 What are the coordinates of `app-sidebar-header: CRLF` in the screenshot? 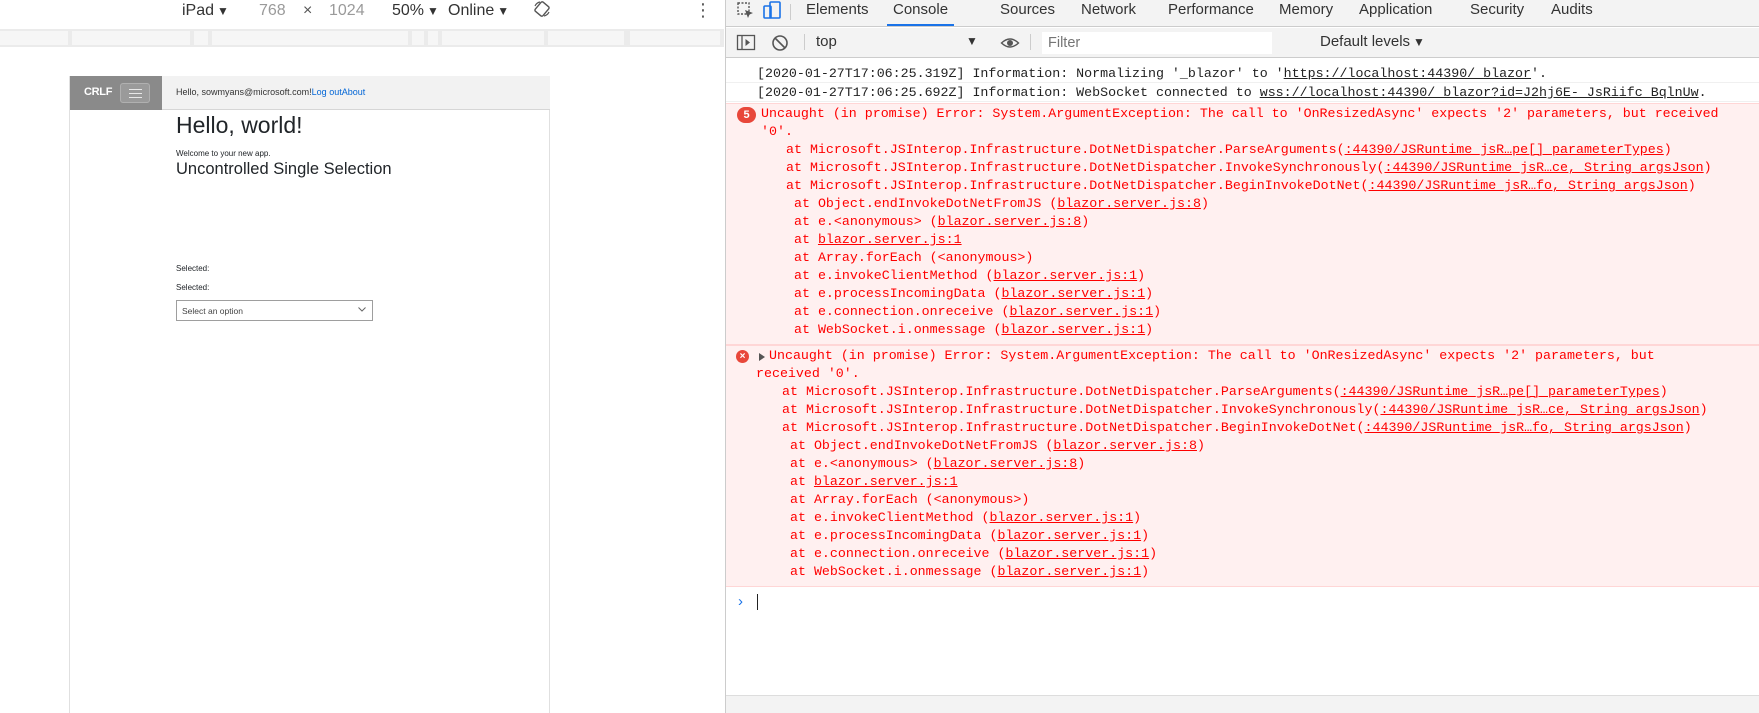 It's located at (116, 93).